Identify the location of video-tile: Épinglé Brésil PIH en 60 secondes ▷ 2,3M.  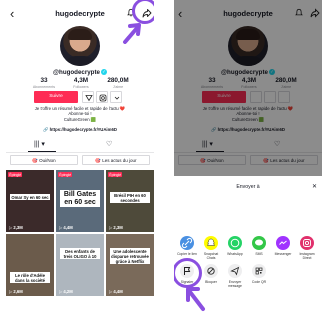
(130, 201).